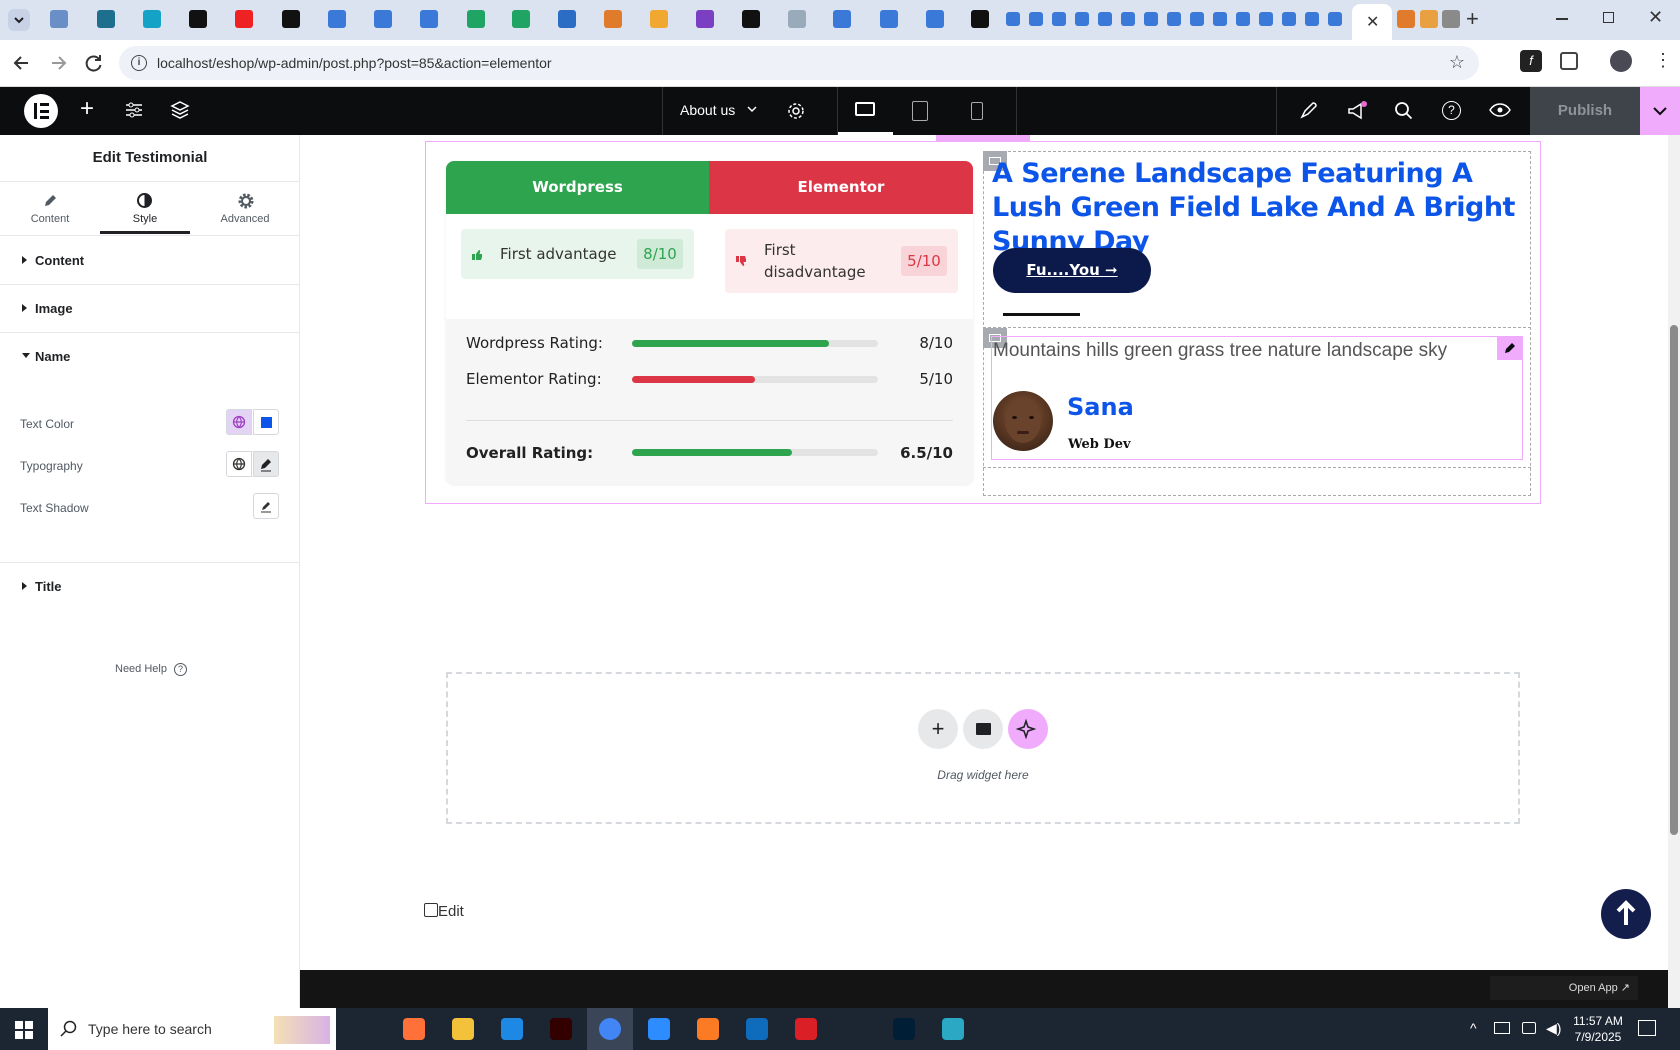 The height and width of the screenshot is (1050, 1680). Describe the element at coordinates (977, 111) in the screenshot. I see `mobile-view-icon` at that location.